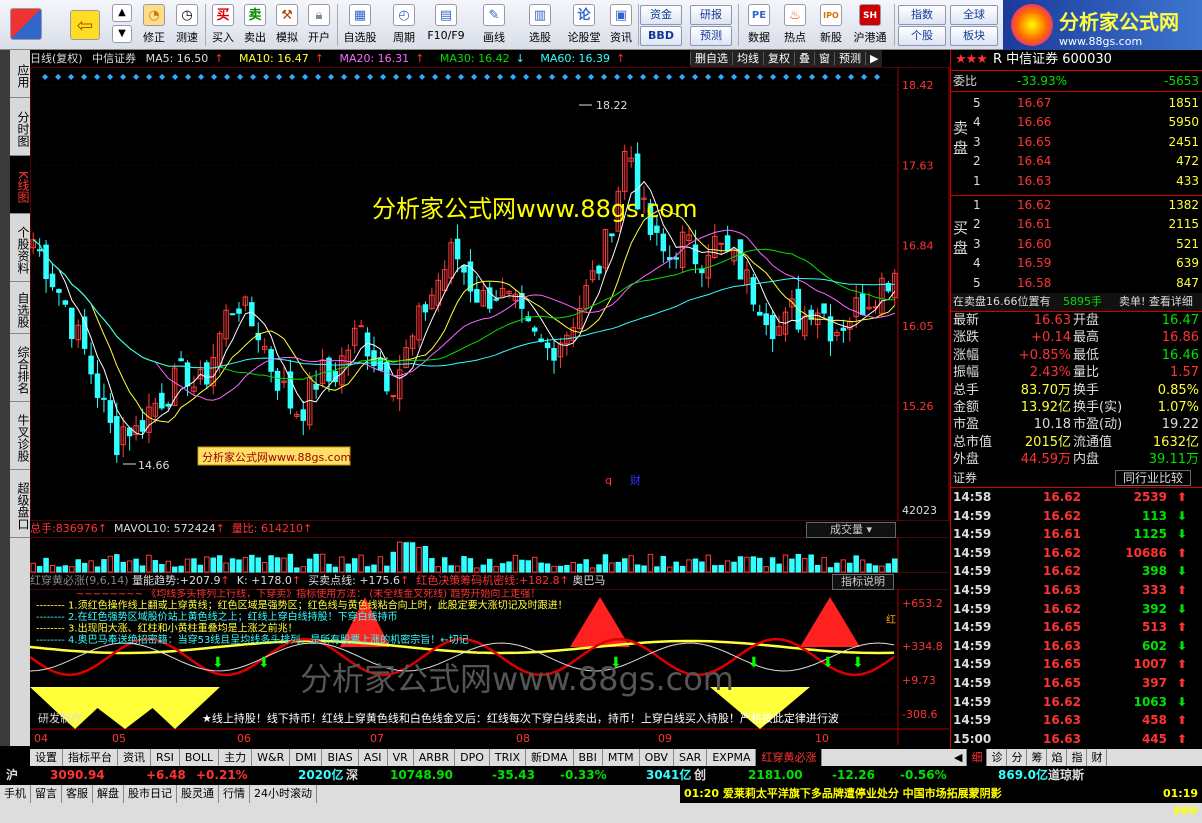  I want to click on buy-level-row: 4 16.59 639, so click(1076, 263).